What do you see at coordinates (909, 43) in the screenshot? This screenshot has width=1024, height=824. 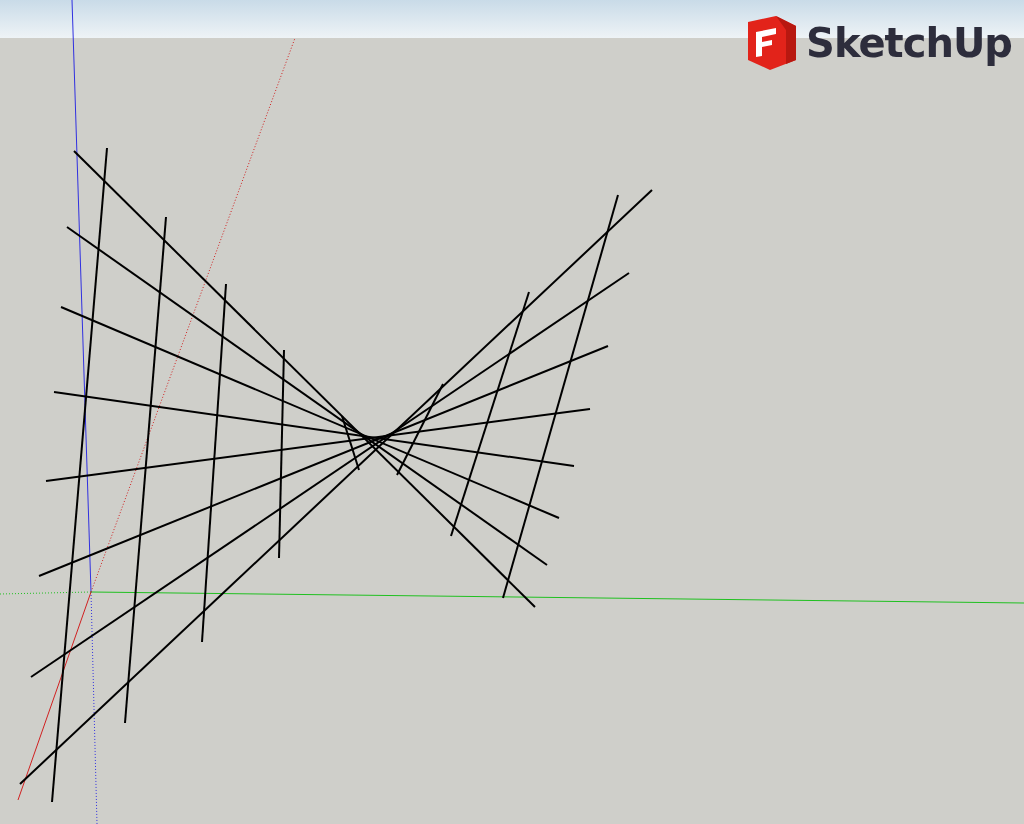 I see `logo-text: SketchUp` at bounding box center [909, 43].